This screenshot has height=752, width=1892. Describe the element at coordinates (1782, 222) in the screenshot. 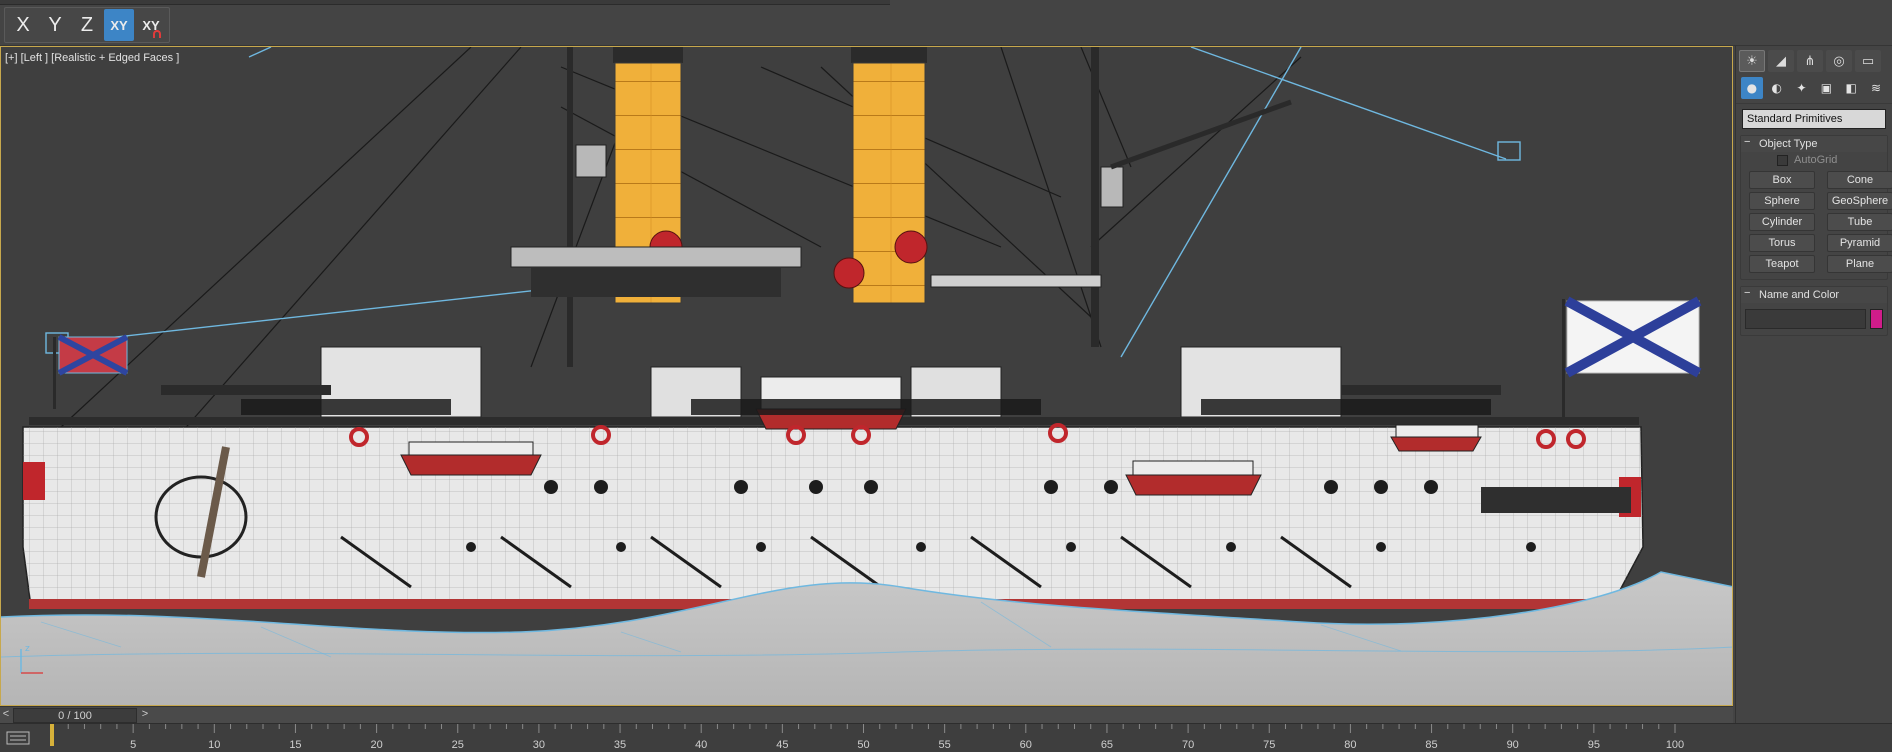

I see `cylinder-button: Cylinder` at that location.